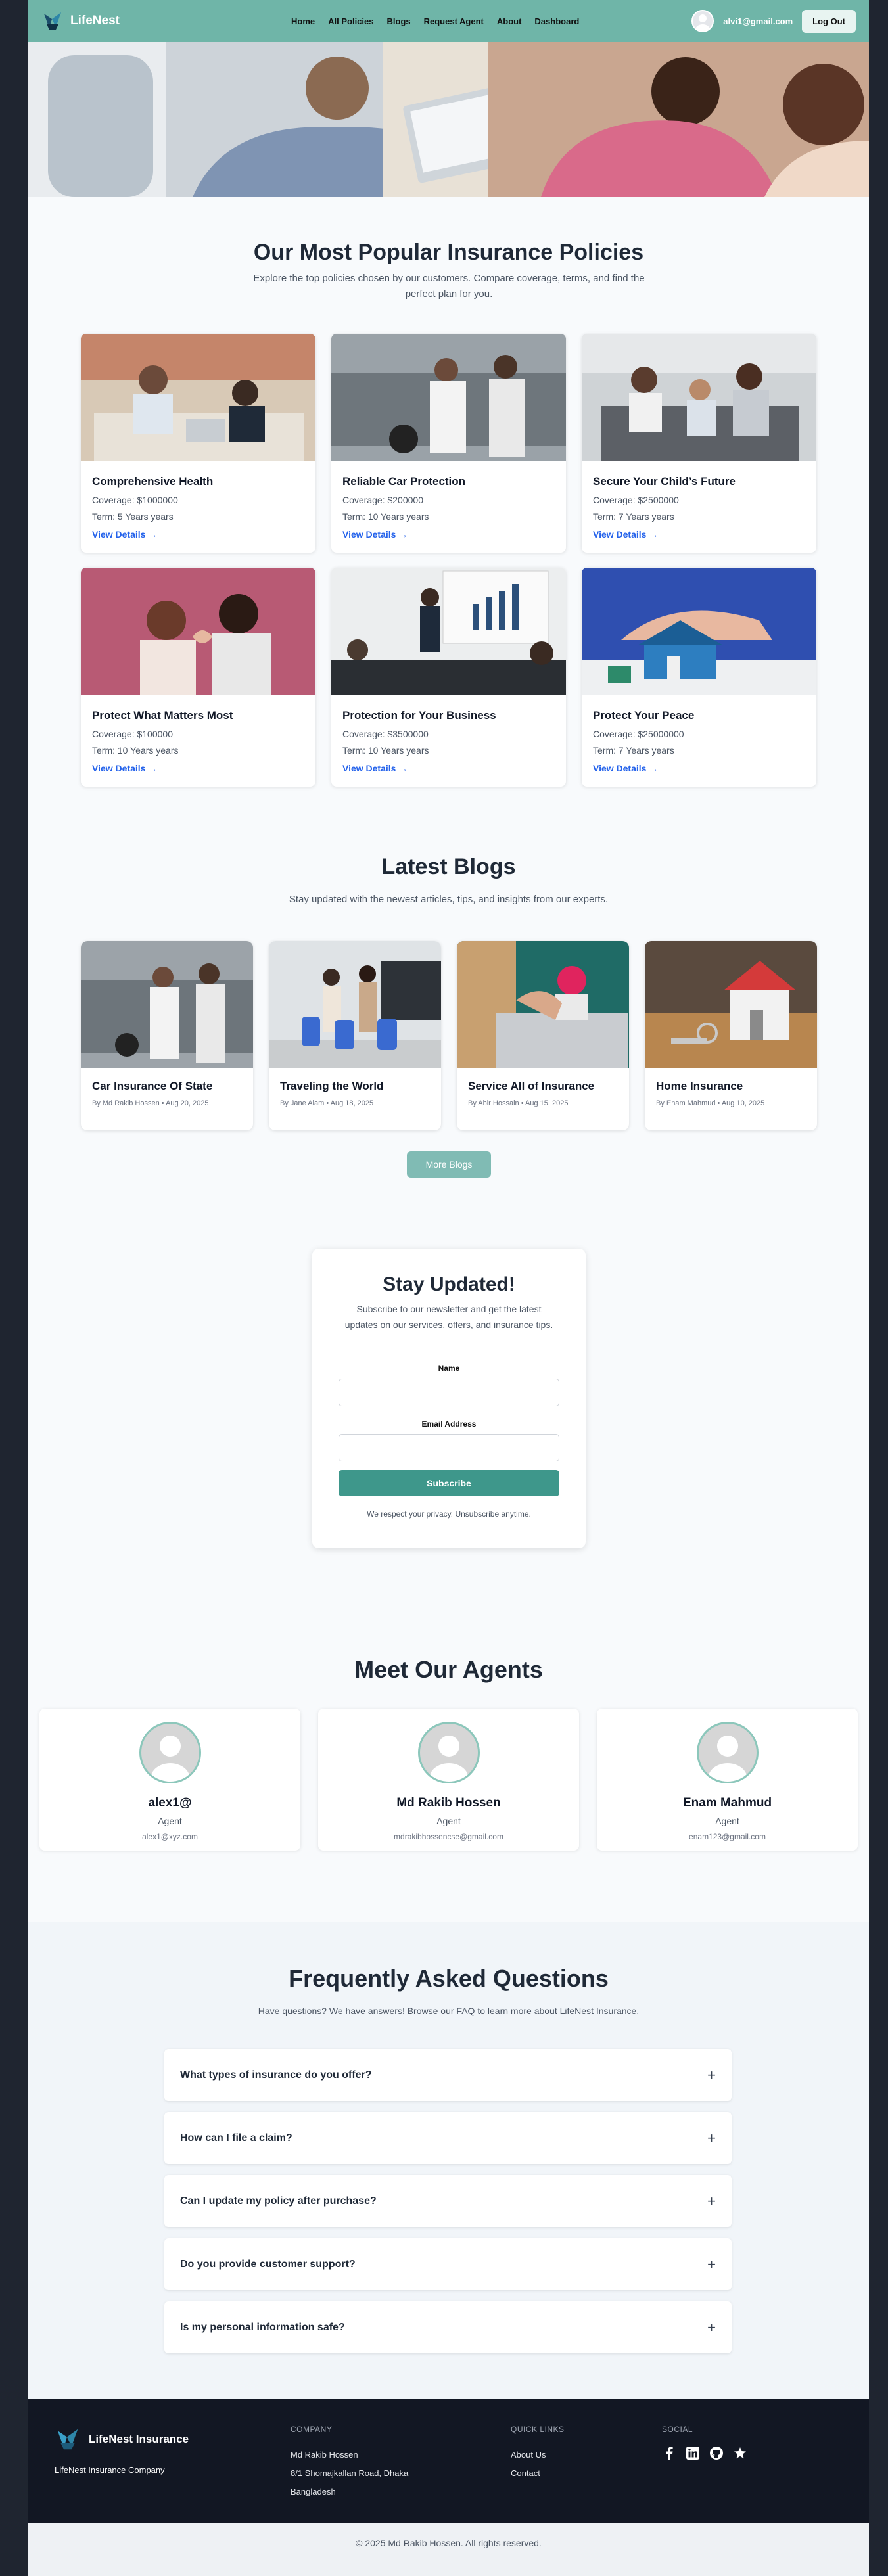 Image resolution: width=888 pixels, height=2576 pixels. What do you see at coordinates (705, 2443) in the screenshot?
I see `footer-social: SOCIAL` at bounding box center [705, 2443].